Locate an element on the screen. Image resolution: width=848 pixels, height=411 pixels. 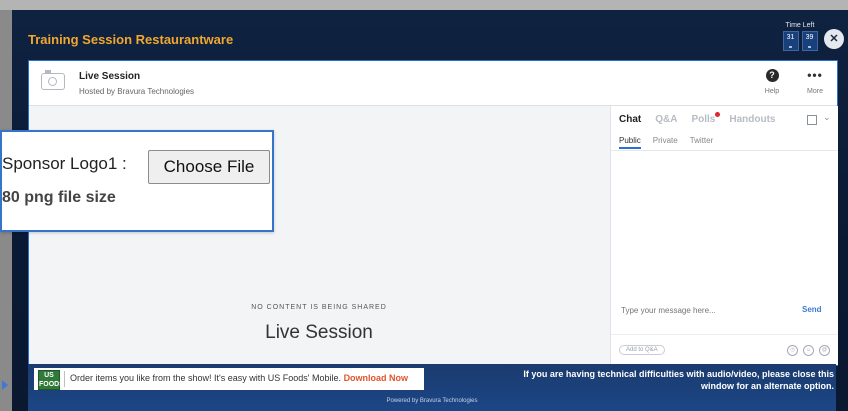
time-left-boxes: 31 39 is located at coordinates (800, 41).